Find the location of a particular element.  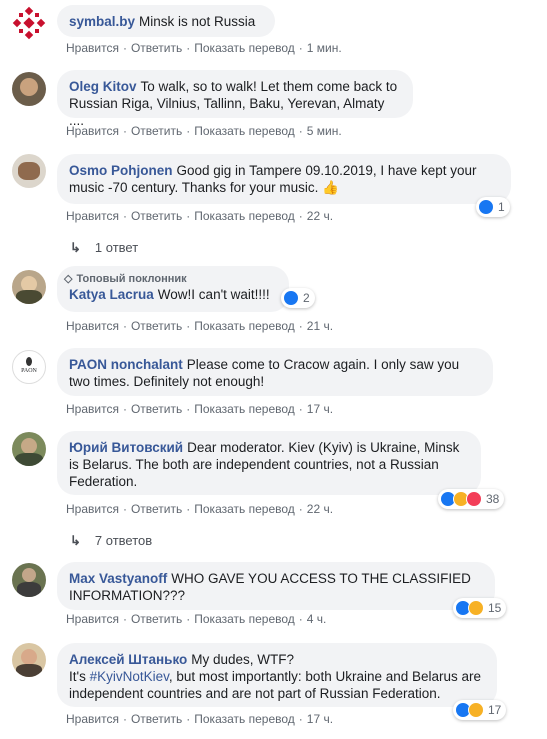

comment-text: Minsk is not Russia is located at coordinates (197, 21).